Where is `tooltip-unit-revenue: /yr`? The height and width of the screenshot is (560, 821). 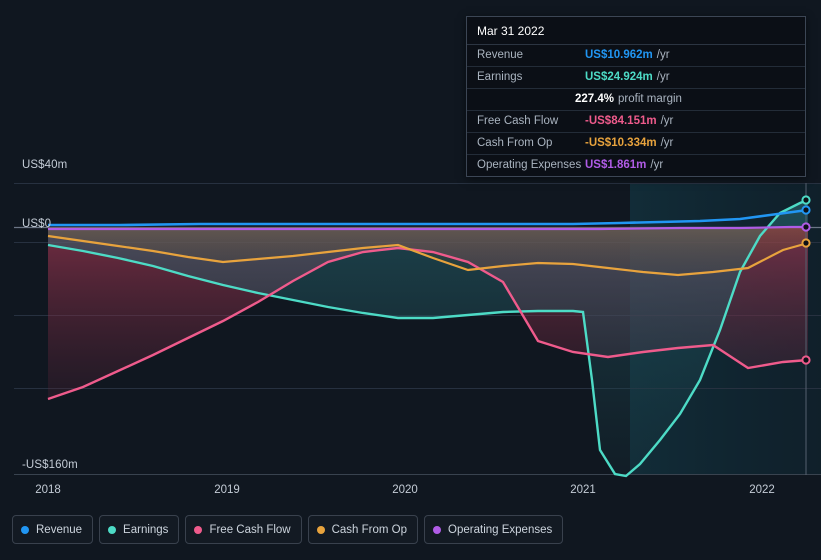
tooltip-unit-revenue: /yr is located at coordinates (663, 55).